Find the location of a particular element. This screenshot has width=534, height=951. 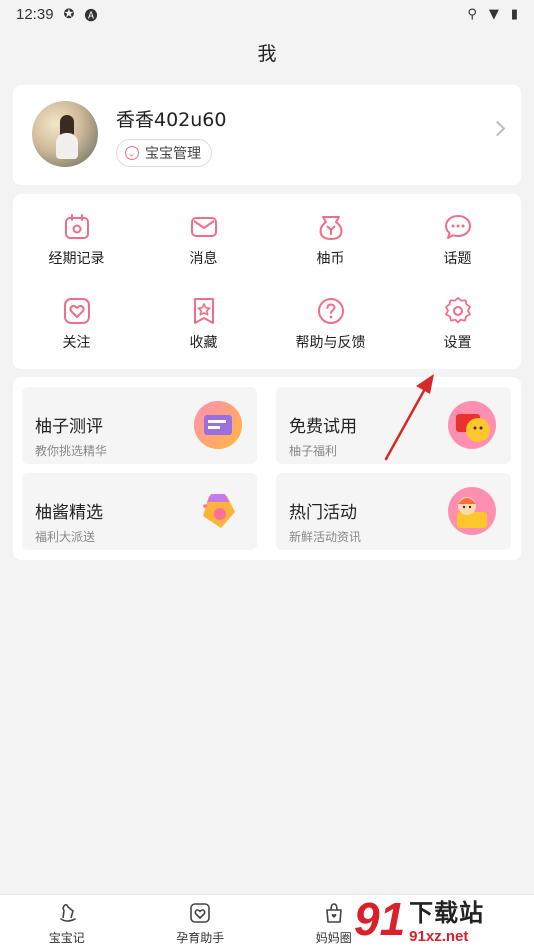

page-title: 我 is located at coordinates (266, 52).